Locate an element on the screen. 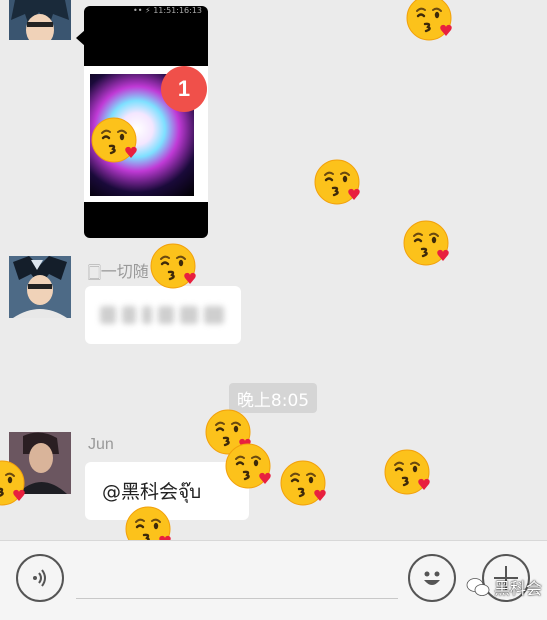 Image resolution: width=547 pixels, height=620 pixels. watermark: 黑科会 is located at coordinates (504, 587).